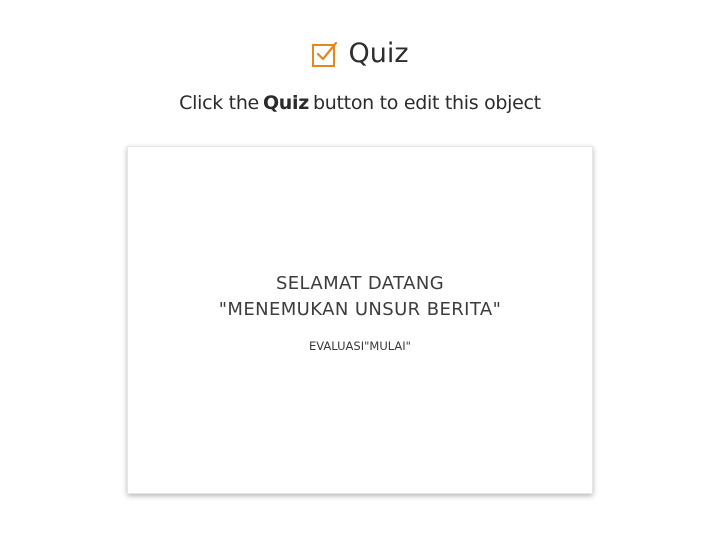  What do you see at coordinates (360, 346) in the screenshot?
I see `preview-subtitle: EVALUASI"MULAI"` at bounding box center [360, 346].